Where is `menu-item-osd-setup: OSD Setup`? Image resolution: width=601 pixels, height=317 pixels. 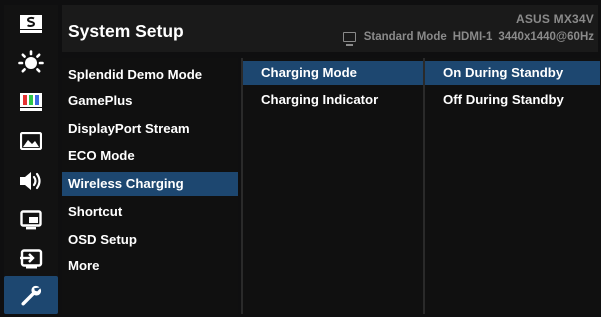 menu-item-osd-setup: OSD Setup is located at coordinates (150, 240).